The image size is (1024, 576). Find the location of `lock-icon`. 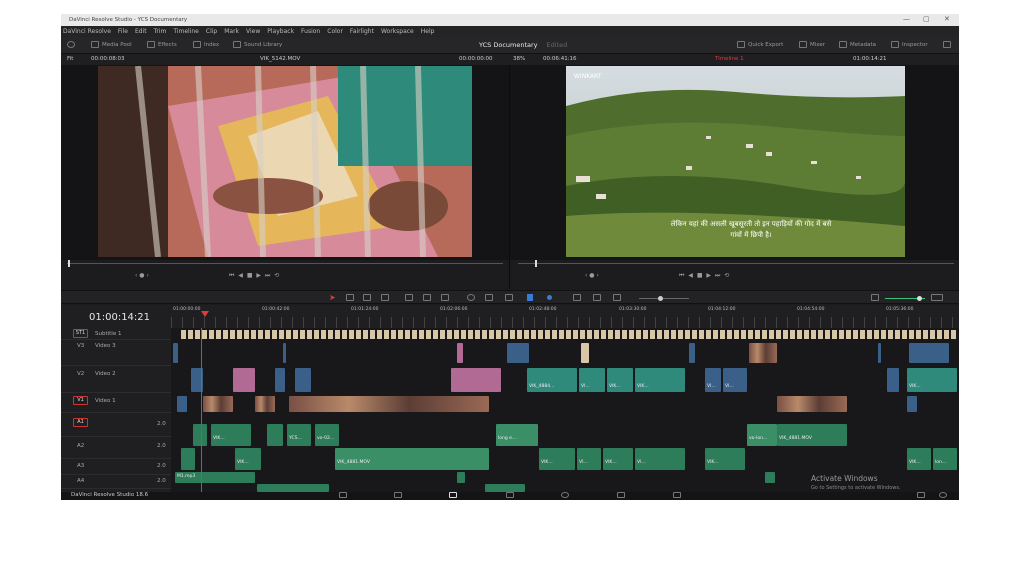

lock-icon is located at coordinates (509, 297).